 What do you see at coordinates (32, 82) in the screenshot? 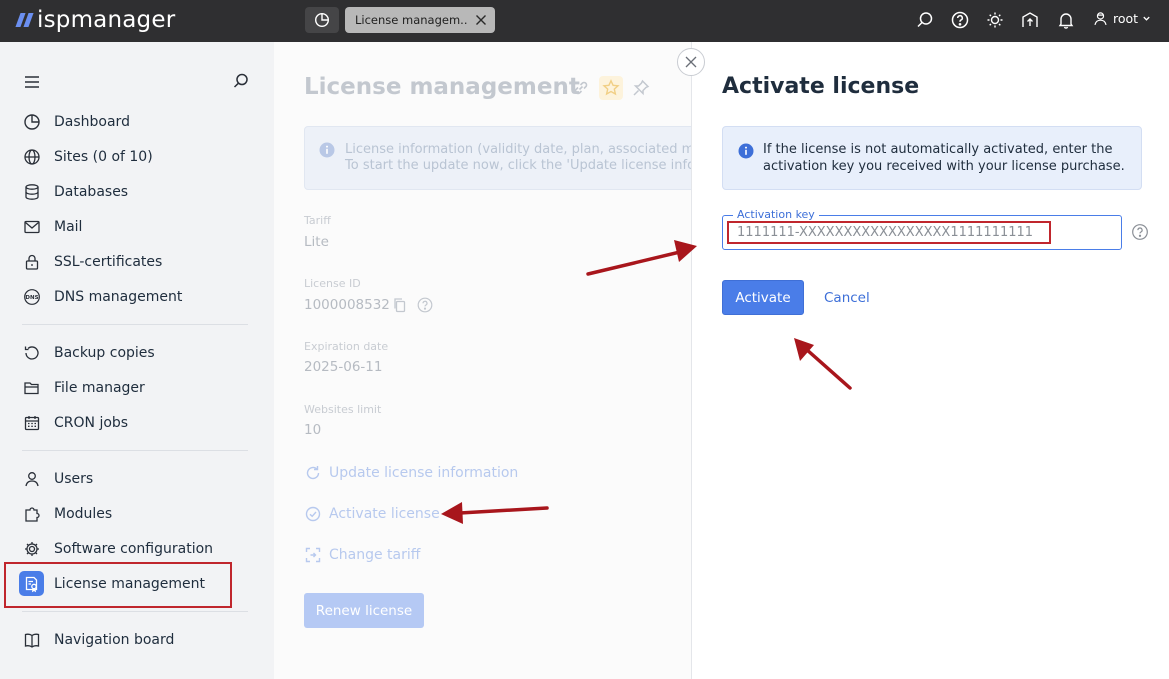
I see `menu-icon` at bounding box center [32, 82].